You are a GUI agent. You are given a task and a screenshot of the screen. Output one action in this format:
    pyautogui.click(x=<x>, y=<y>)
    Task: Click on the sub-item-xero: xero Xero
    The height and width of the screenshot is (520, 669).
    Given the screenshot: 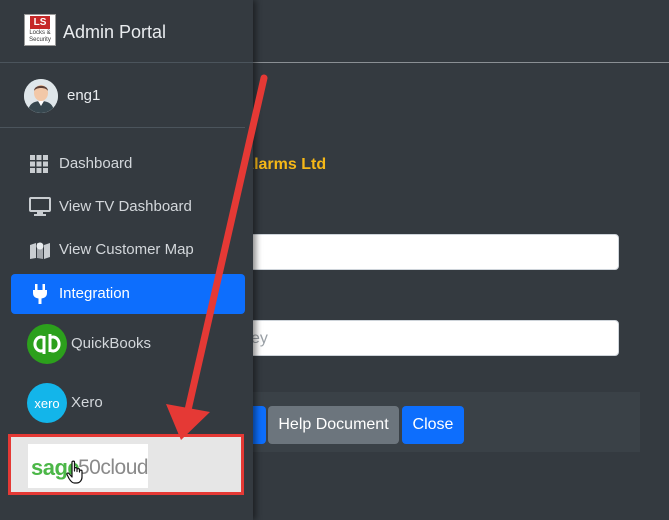 What is the action you would take?
    pyautogui.click(x=128, y=403)
    